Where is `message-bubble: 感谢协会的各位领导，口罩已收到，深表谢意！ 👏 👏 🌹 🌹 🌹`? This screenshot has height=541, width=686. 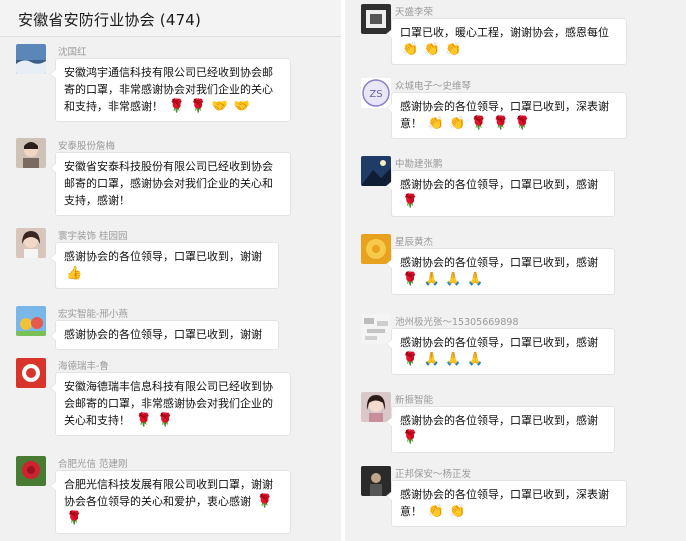 message-bubble: 感谢协会的各位领导，口罩已收到，深表谢意！ 👏 👏 🌹 🌹 🌹 is located at coordinates (506, 115).